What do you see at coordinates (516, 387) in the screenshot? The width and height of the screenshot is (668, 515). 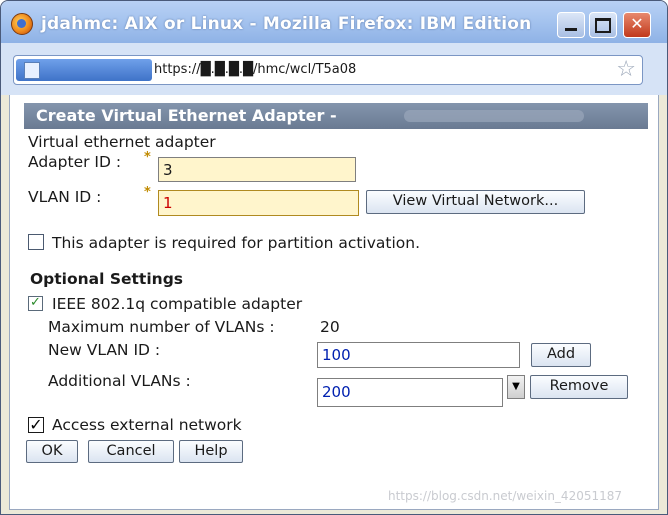 I see `dropdown-arrow-icon: ▼` at bounding box center [516, 387].